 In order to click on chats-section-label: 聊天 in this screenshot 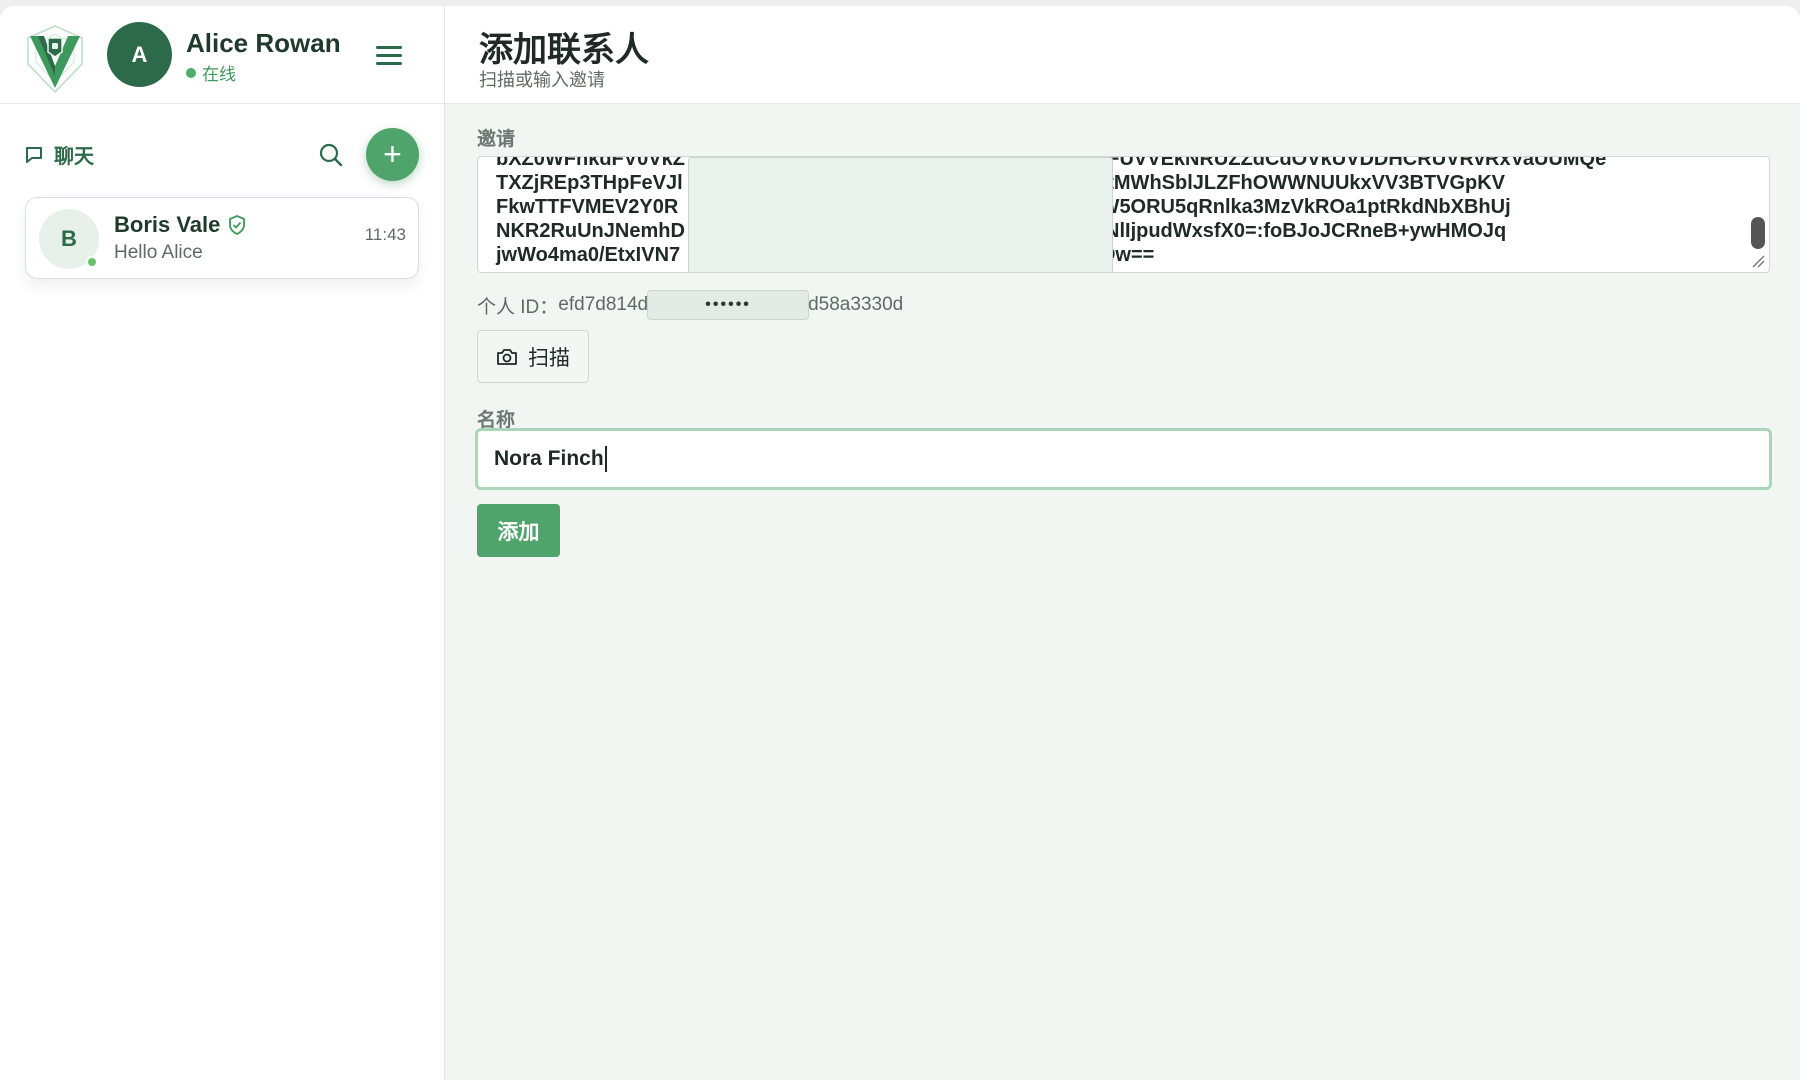, I will do `click(59, 154)`.